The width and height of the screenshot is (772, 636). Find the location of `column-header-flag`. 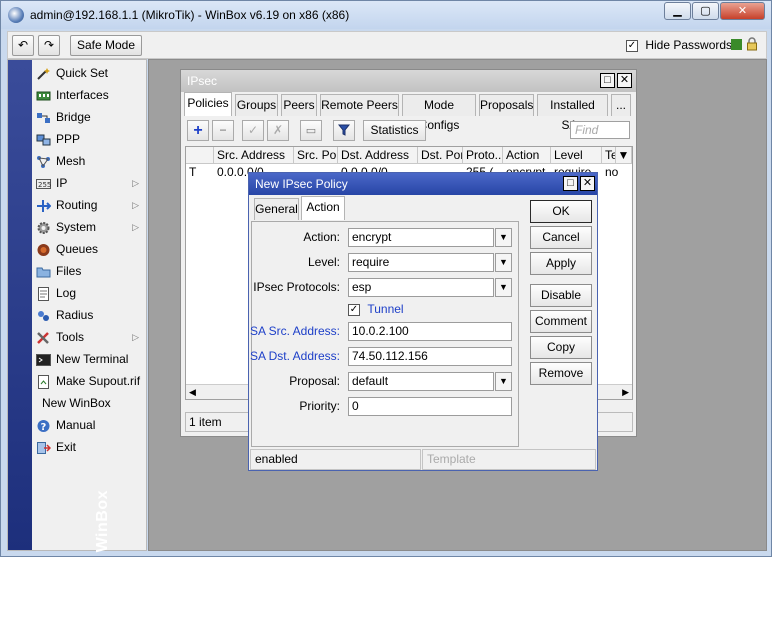

column-header-flag is located at coordinates (200, 155).